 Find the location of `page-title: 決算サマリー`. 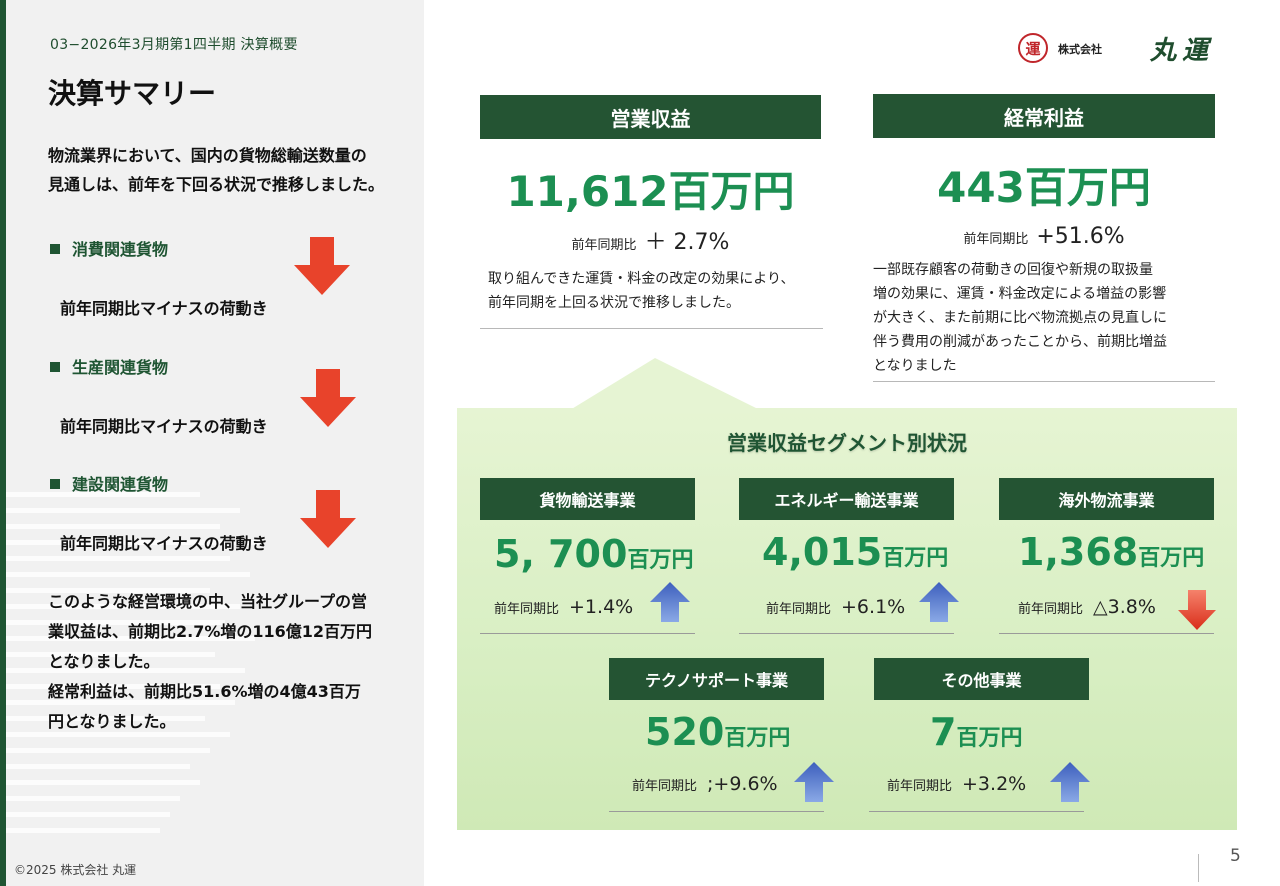

page-title: 決算サマリー is located at coordinates (132, 93).